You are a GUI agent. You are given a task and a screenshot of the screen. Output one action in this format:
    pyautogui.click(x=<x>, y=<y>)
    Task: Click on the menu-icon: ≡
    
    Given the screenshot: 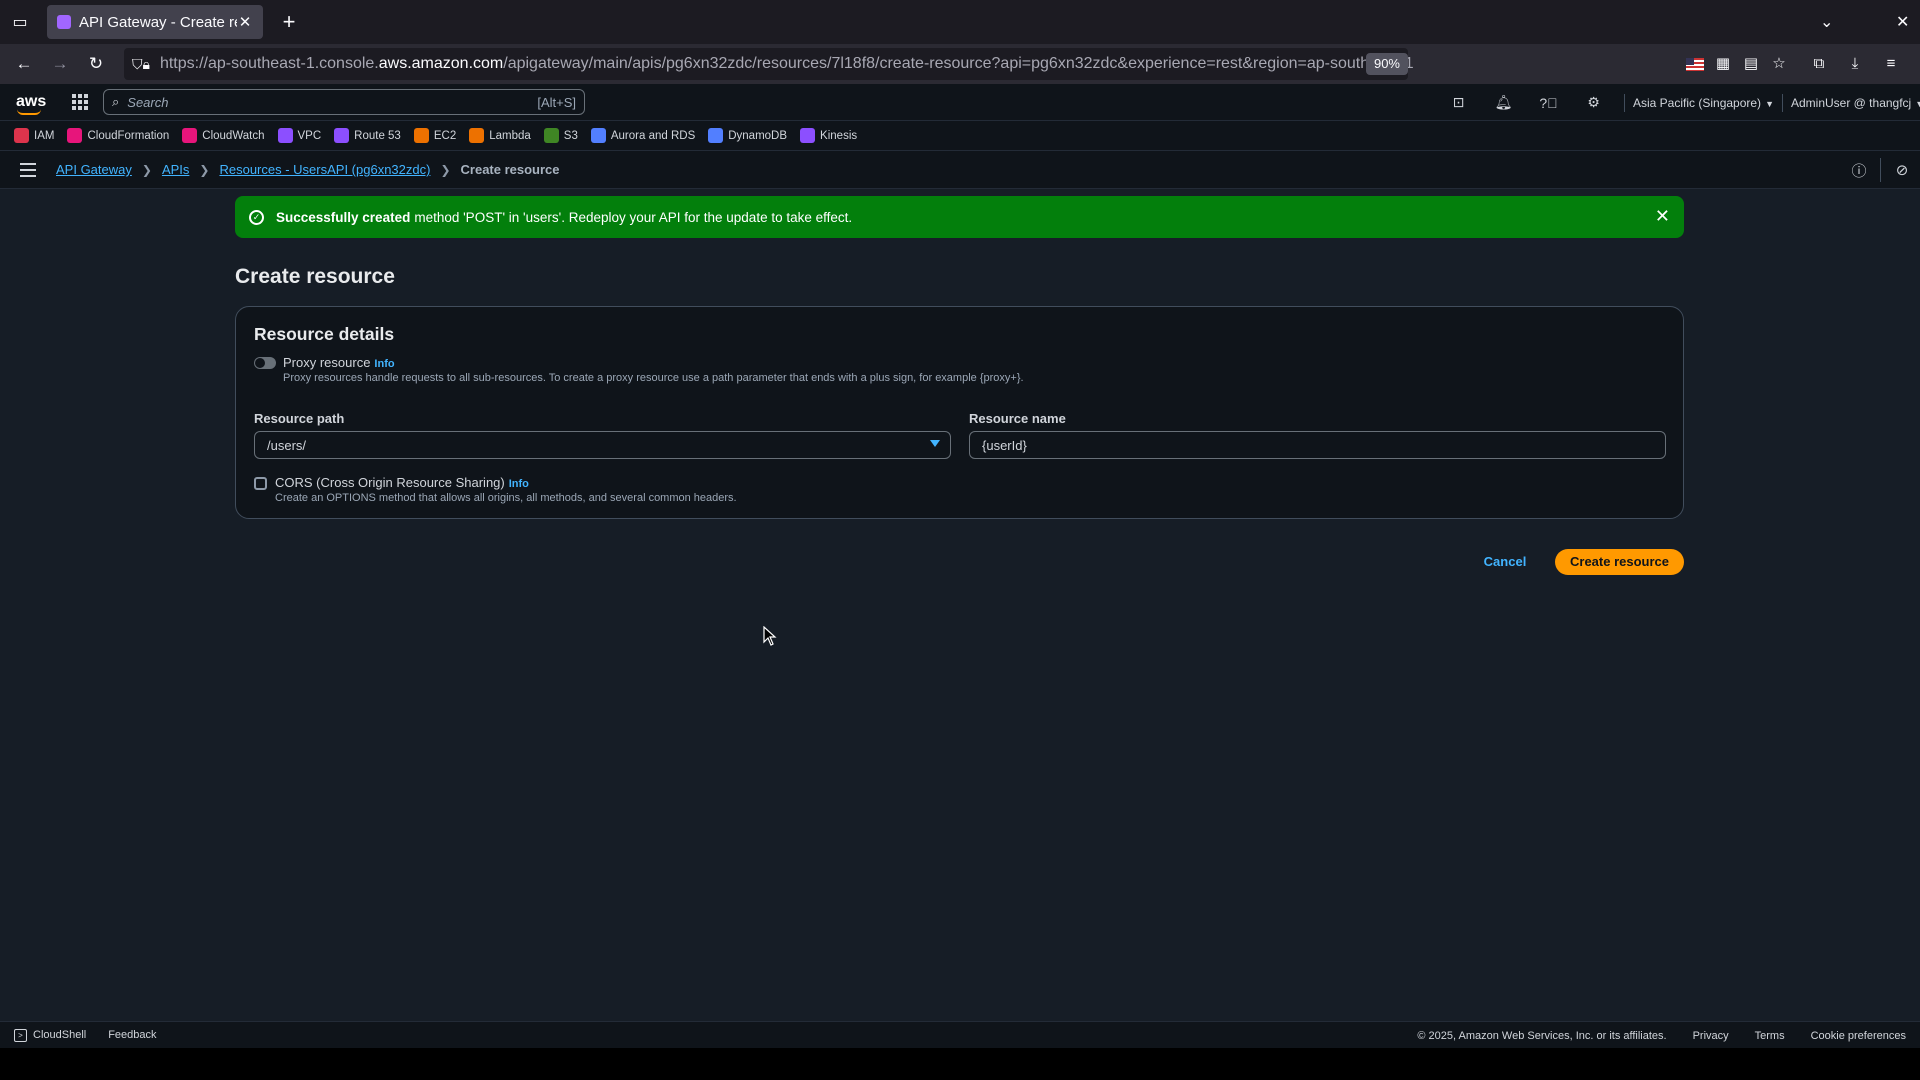 What is the action you would take?
    pyautogui.click(x=1891, y=64)
    